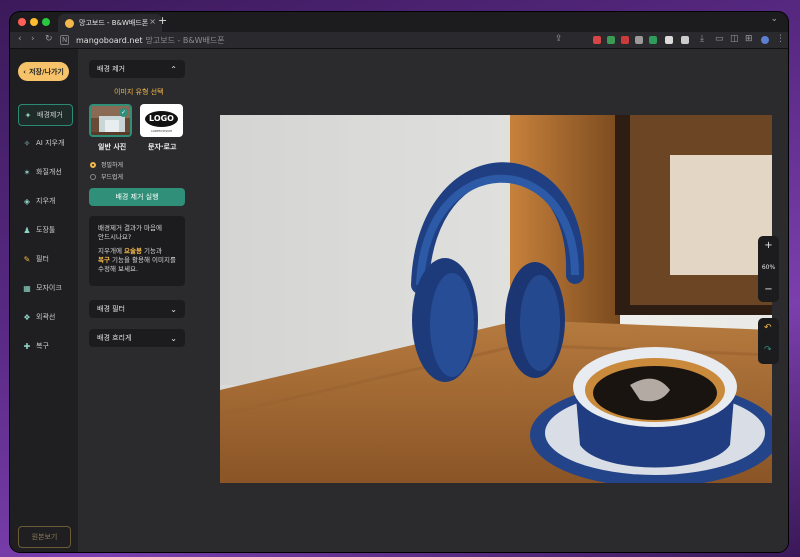  I want to click on rail-item-stamp: ♟ 도장툴, so click(44, 230).